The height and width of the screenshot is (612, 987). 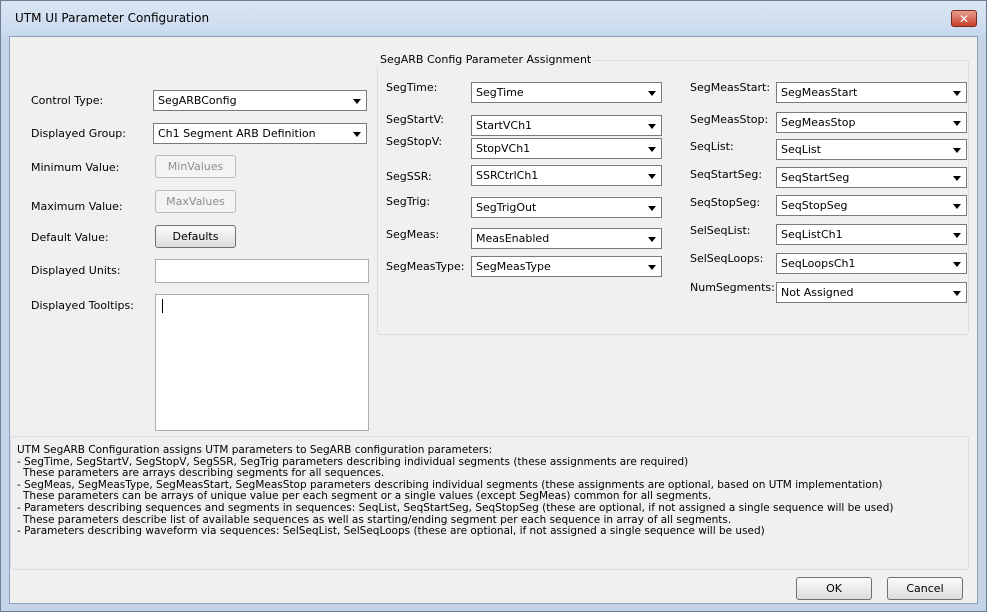 What do you see at coordinates (75, 167) in the screenshot?
I see `minimum-value-label: Minimum Value:` at bounding box center [75, 167].